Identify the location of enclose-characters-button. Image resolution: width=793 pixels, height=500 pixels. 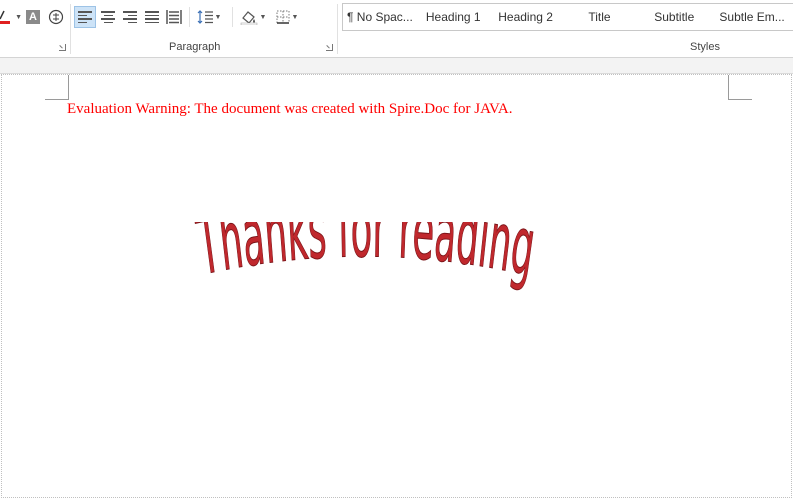
(56, 17).